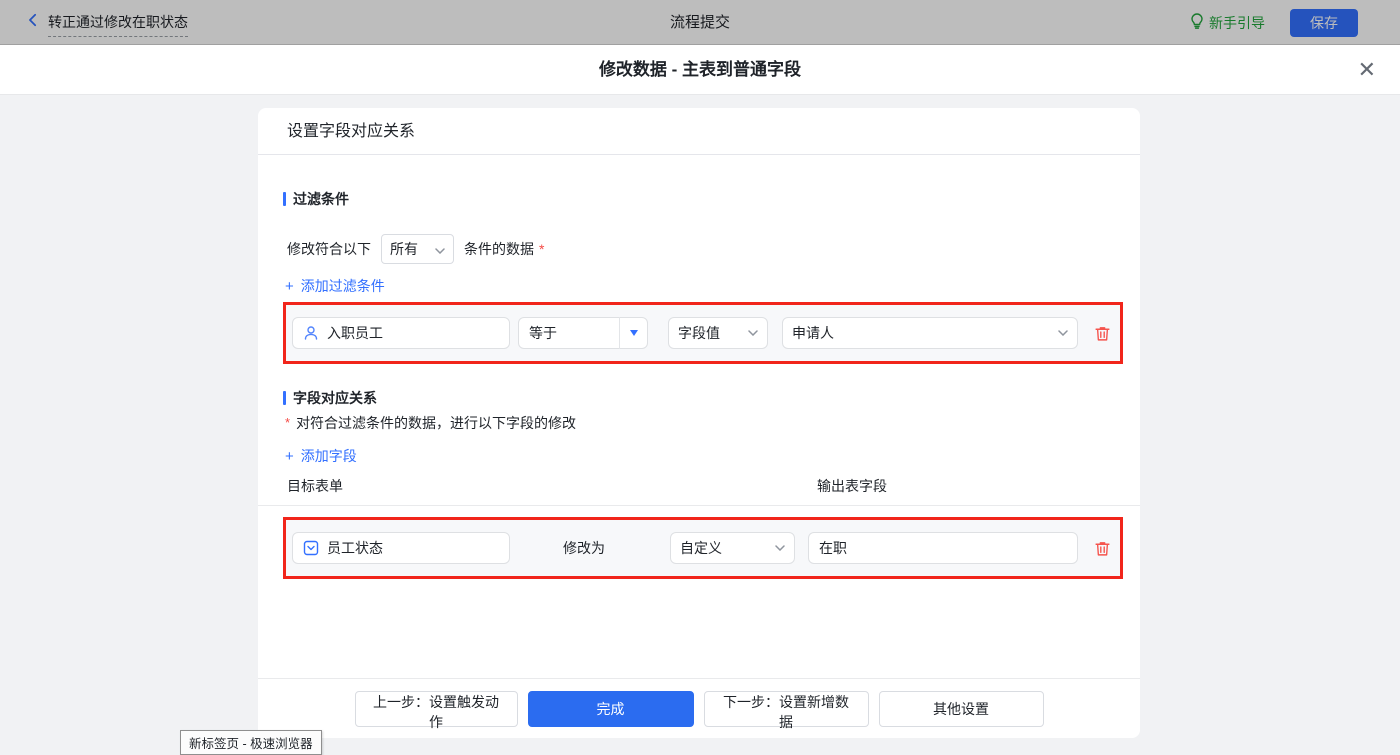 The image size is (1400, 755). Describe the element at coordinates (852, 486) in the screenshot. I see `column-header-output-field: 输出表字段` at that location.